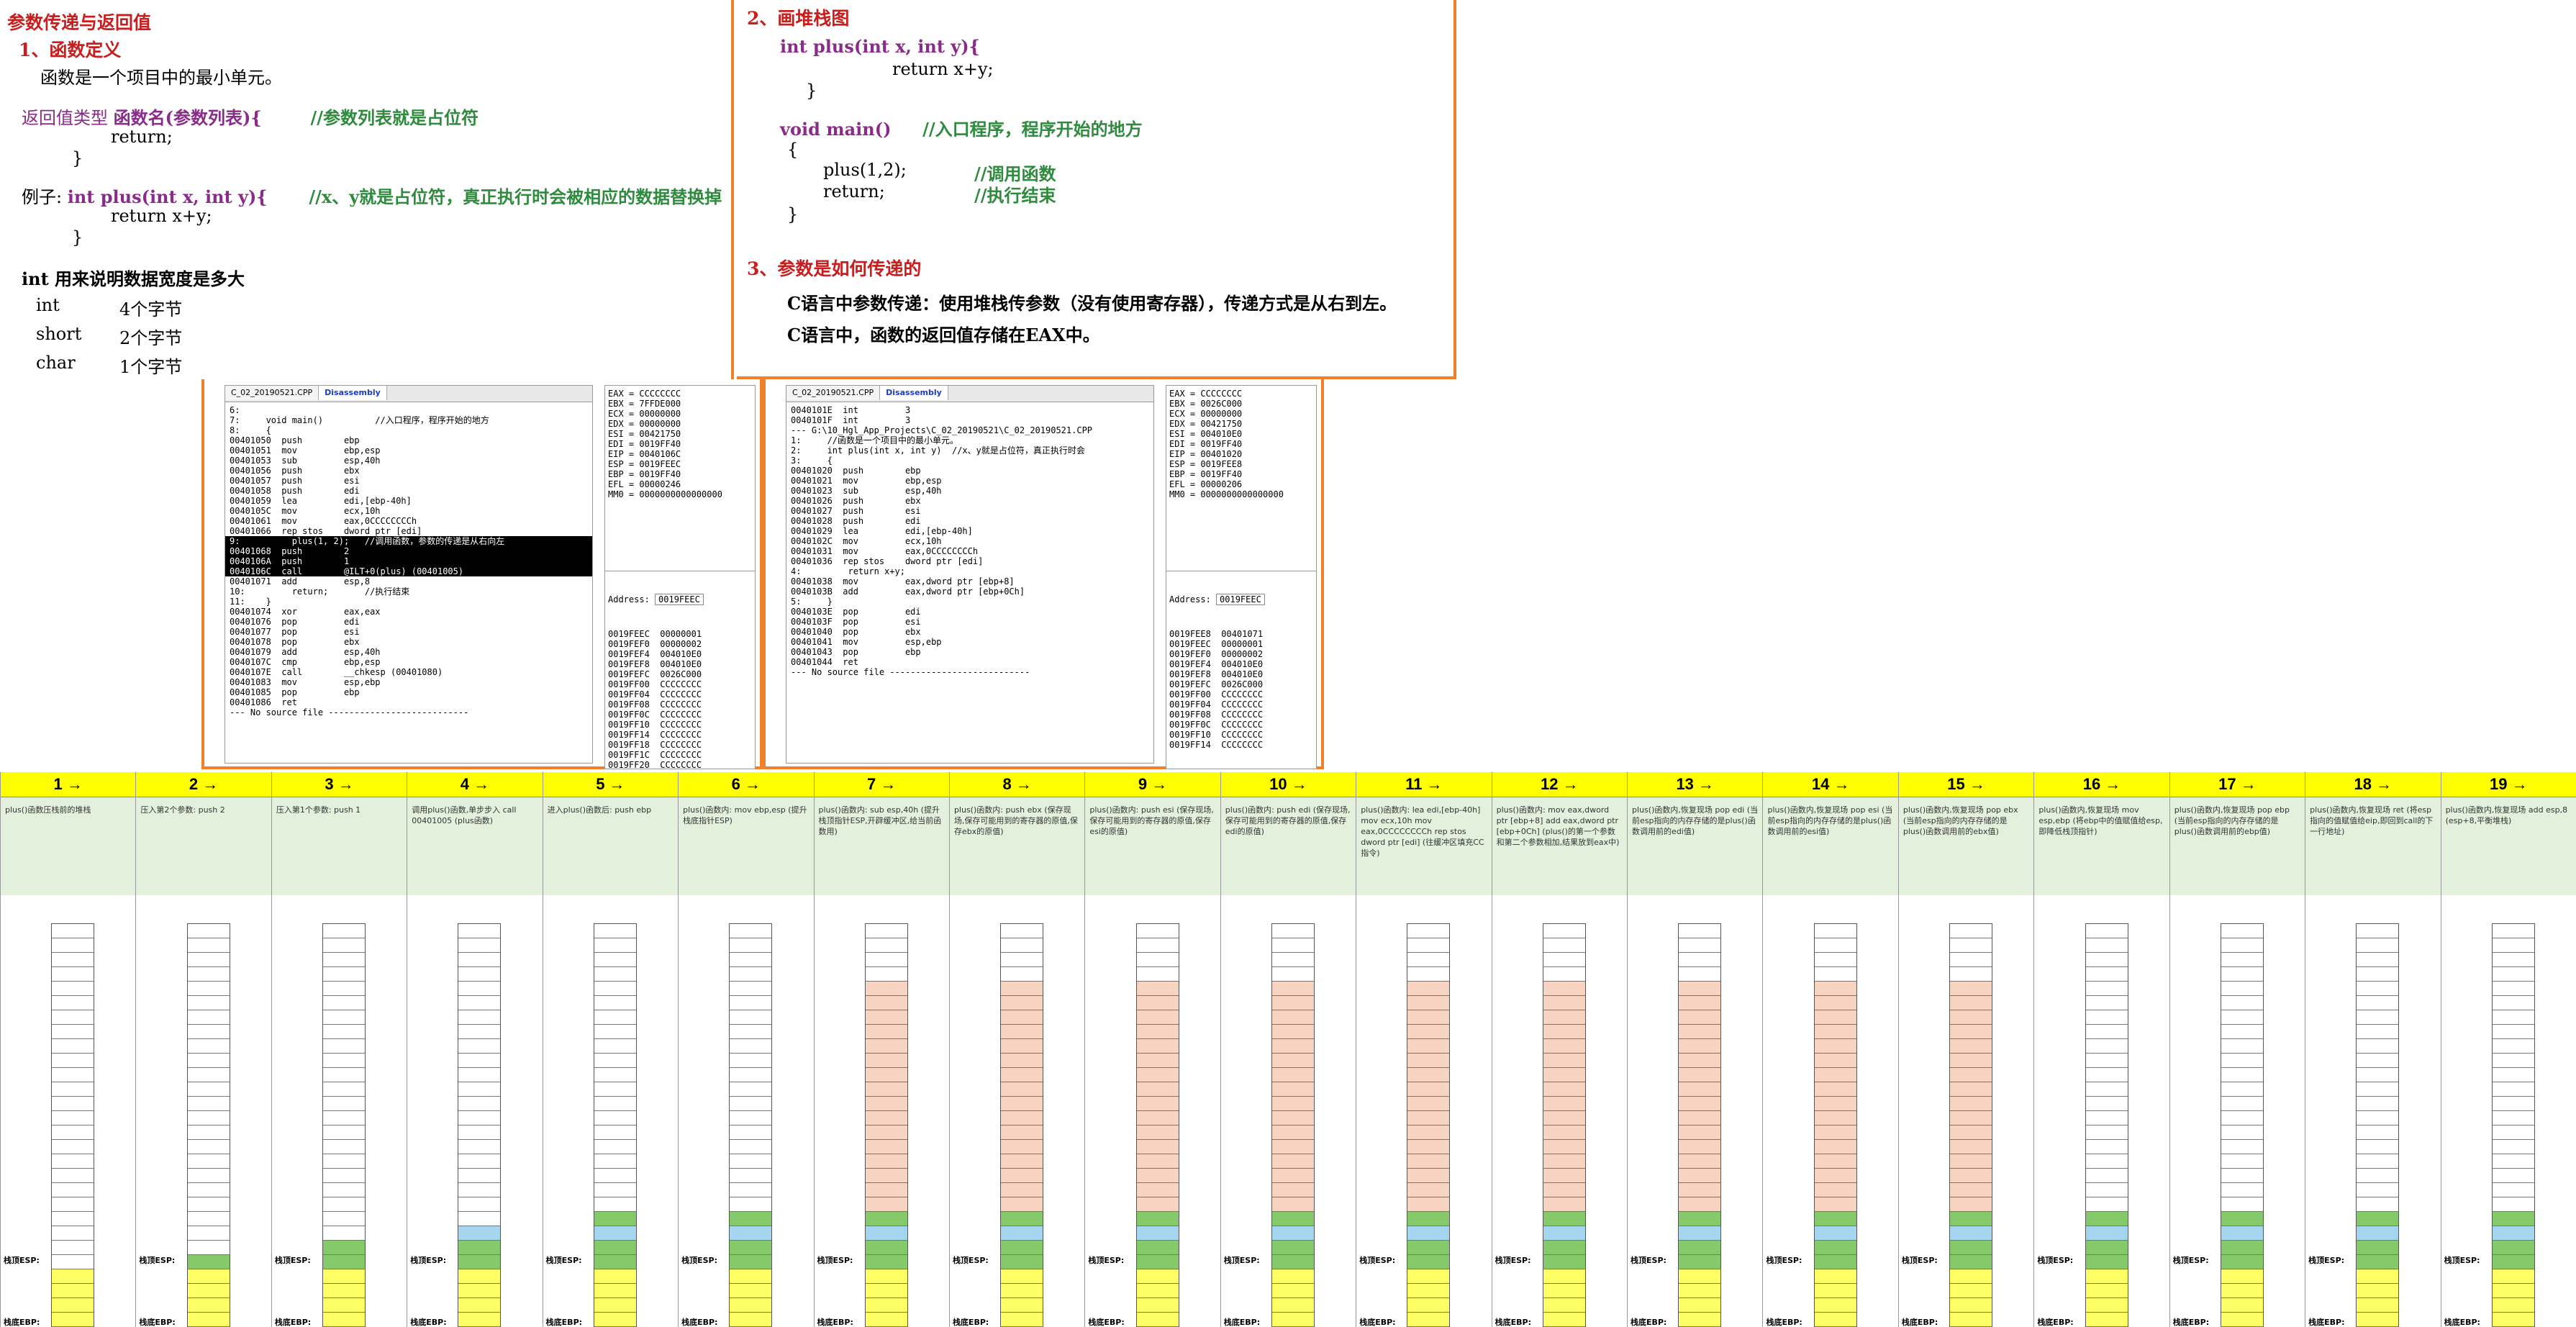 The image size is (2576, 1327). Describe the element at coordinates (59, 334) in the screenshot. I see `type-short-name: short` at that location.